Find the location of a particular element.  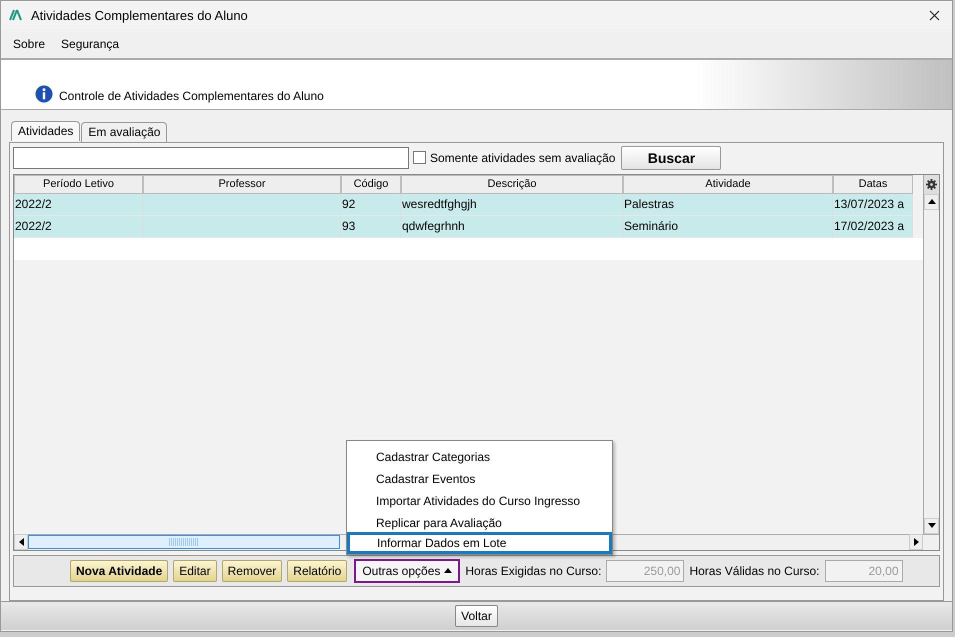

column-header: Período Letivo is located at coordinates (78, 184).